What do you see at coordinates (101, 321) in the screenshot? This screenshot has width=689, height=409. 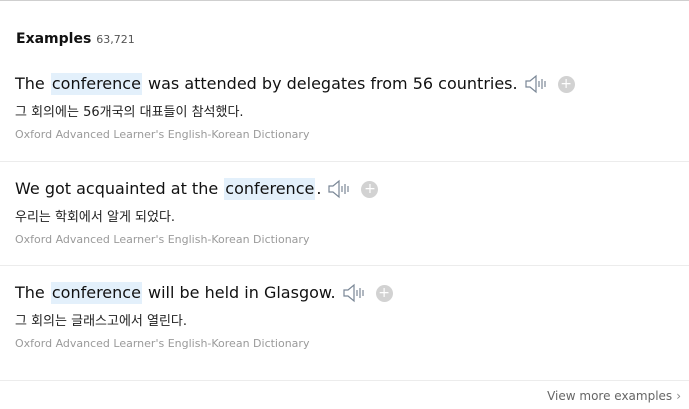 I see `example-translation: 그 회의는 글래스고에서 열린다.` at bounding box center [101, 321].